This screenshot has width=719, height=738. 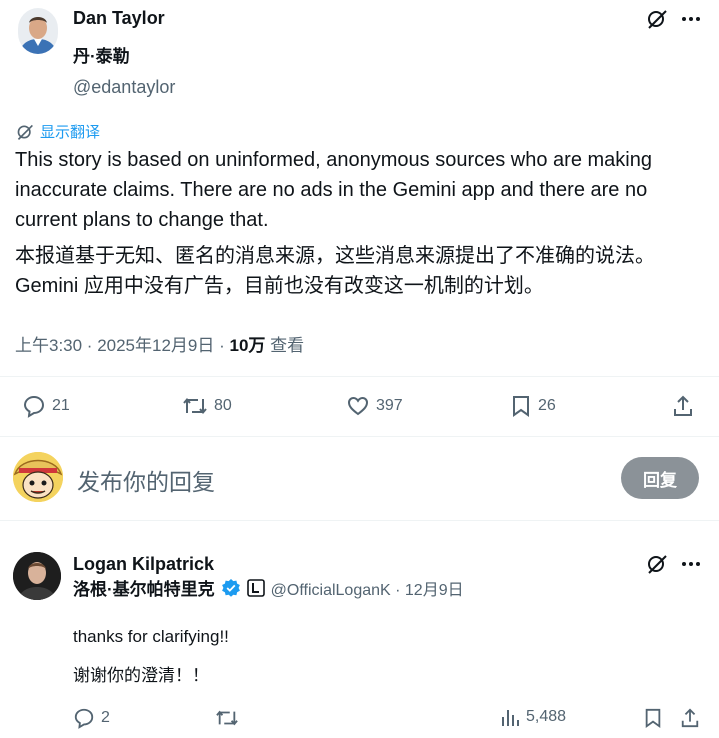 I want to click on repost-button: 80, so click(x=207, y=406).